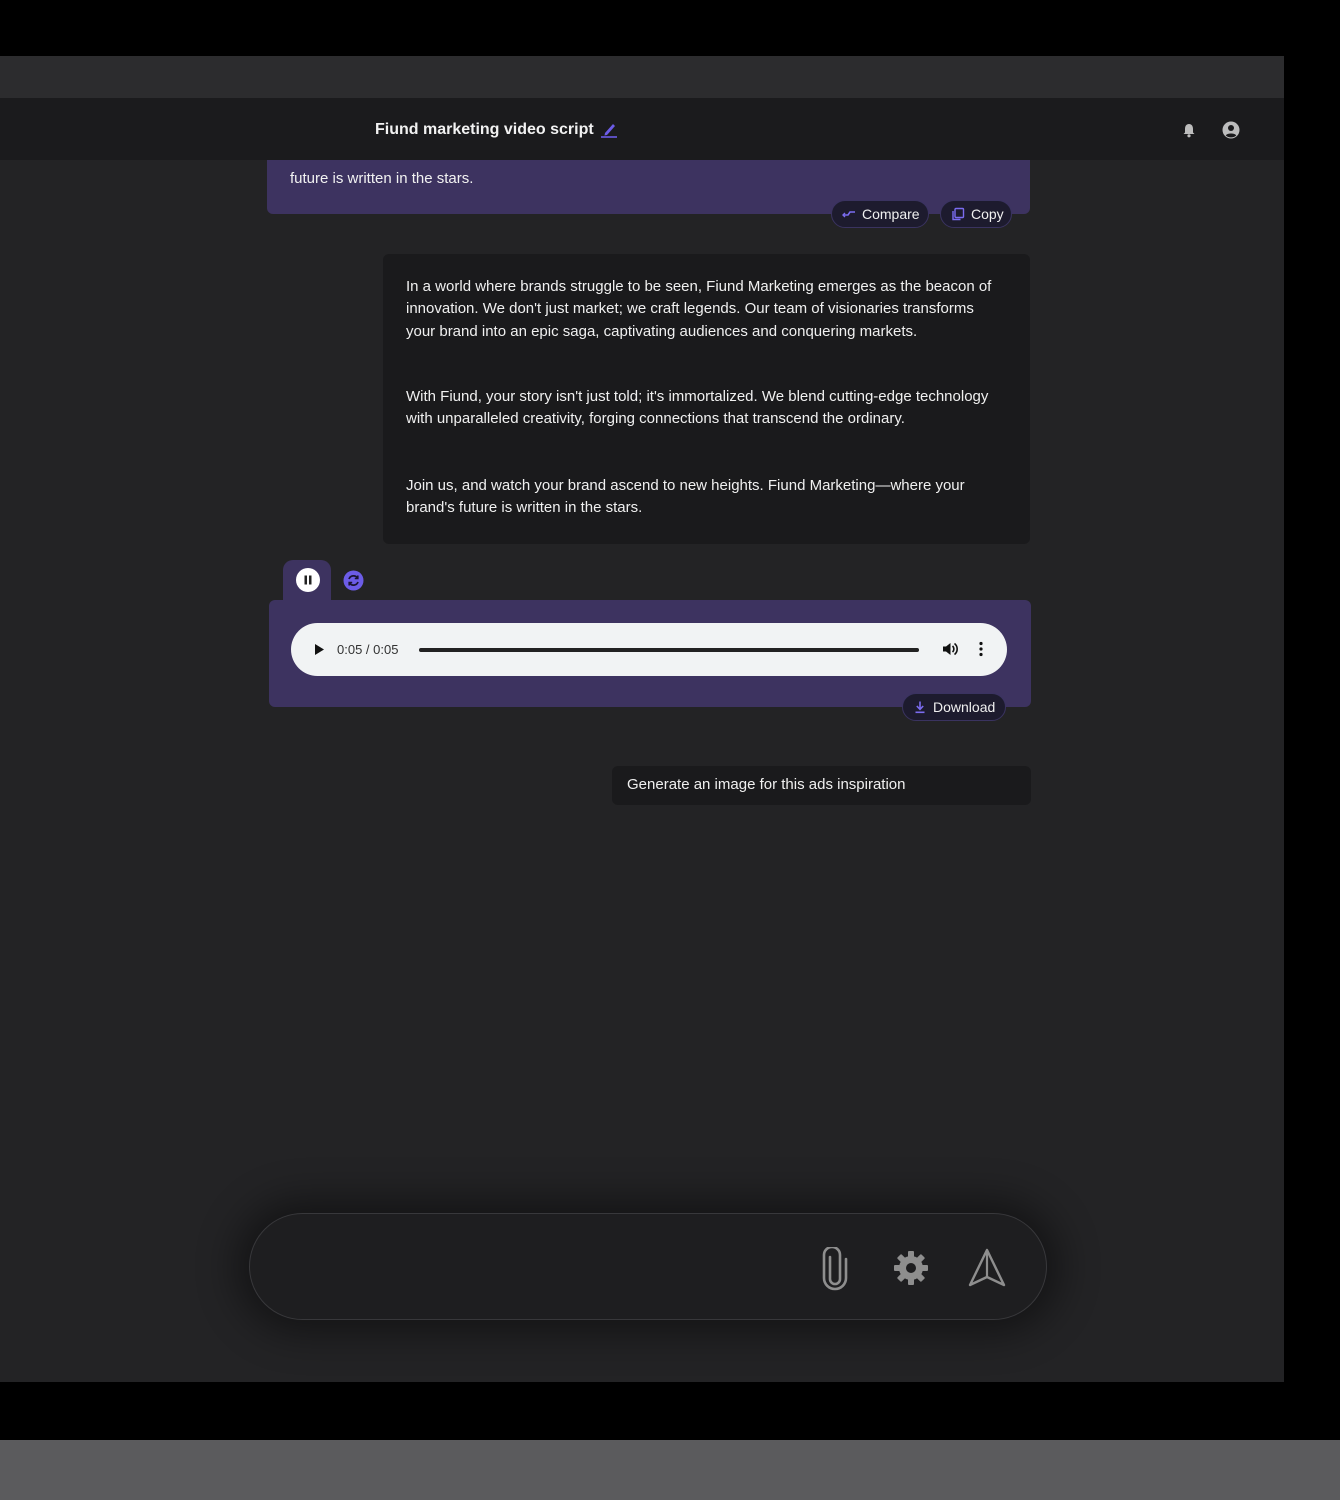 The height and width of the screenshot is (1500, 1340). I want to click on message-composer, so click(648, 1266).